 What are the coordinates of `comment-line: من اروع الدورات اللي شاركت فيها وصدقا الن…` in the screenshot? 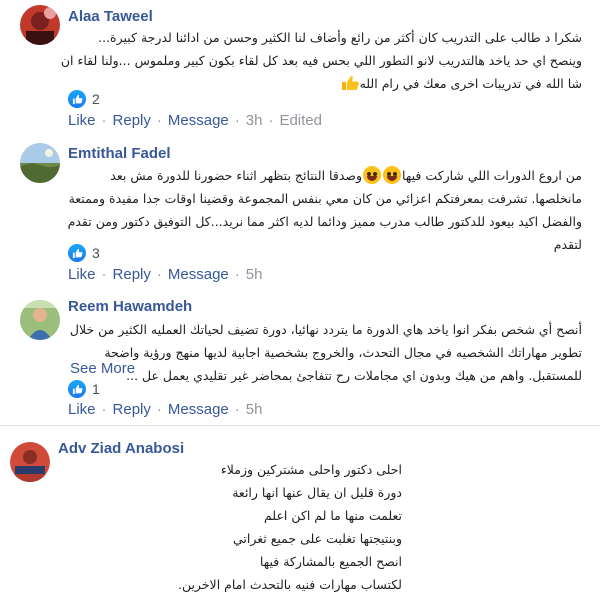 It's located at (325, 175).